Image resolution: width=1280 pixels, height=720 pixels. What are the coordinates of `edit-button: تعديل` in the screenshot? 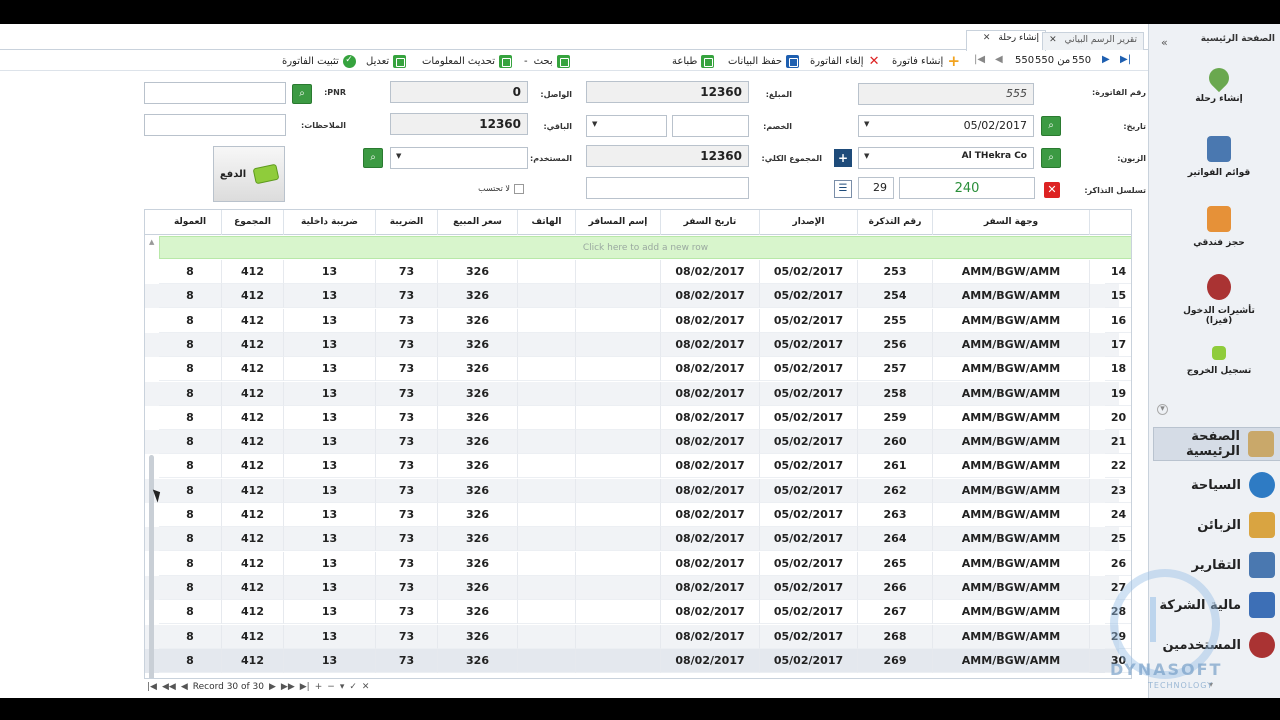 It's located at (386, 61).